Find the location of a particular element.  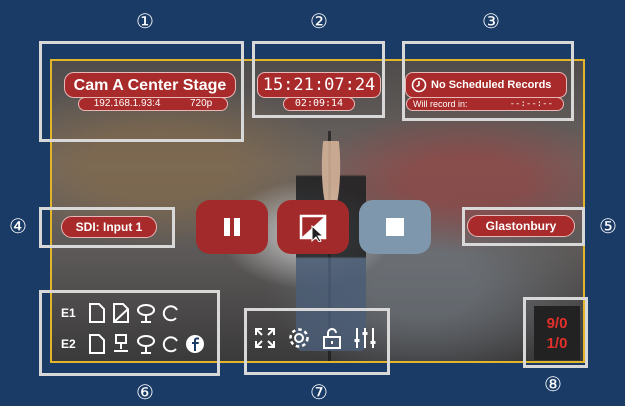

split-icon is located at coordinates (313, 228).